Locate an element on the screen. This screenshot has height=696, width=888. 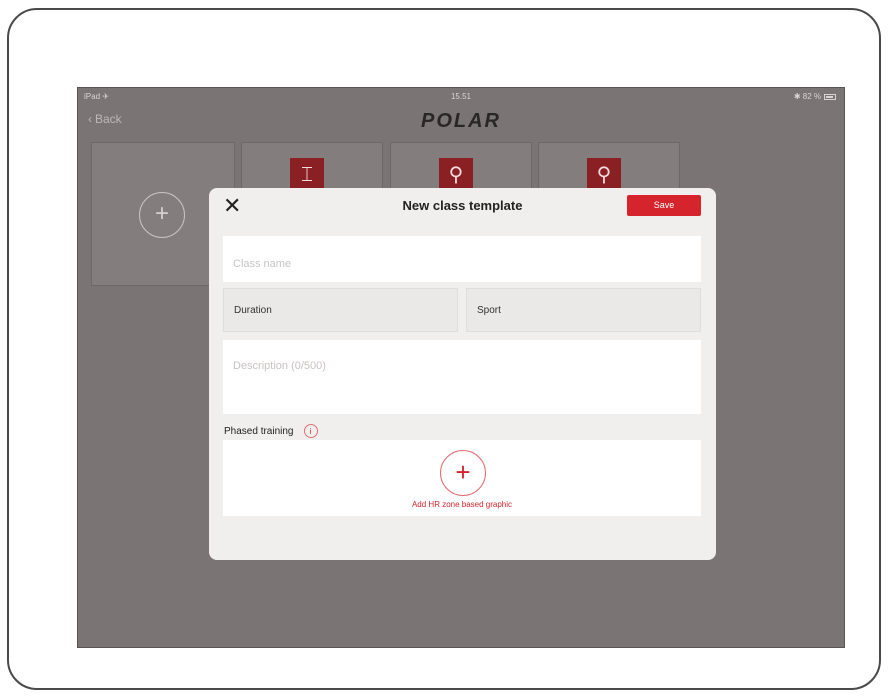
status-bar: iPad ✈ 15.51 ✱ 82 % is located at coordinates (461, 97).